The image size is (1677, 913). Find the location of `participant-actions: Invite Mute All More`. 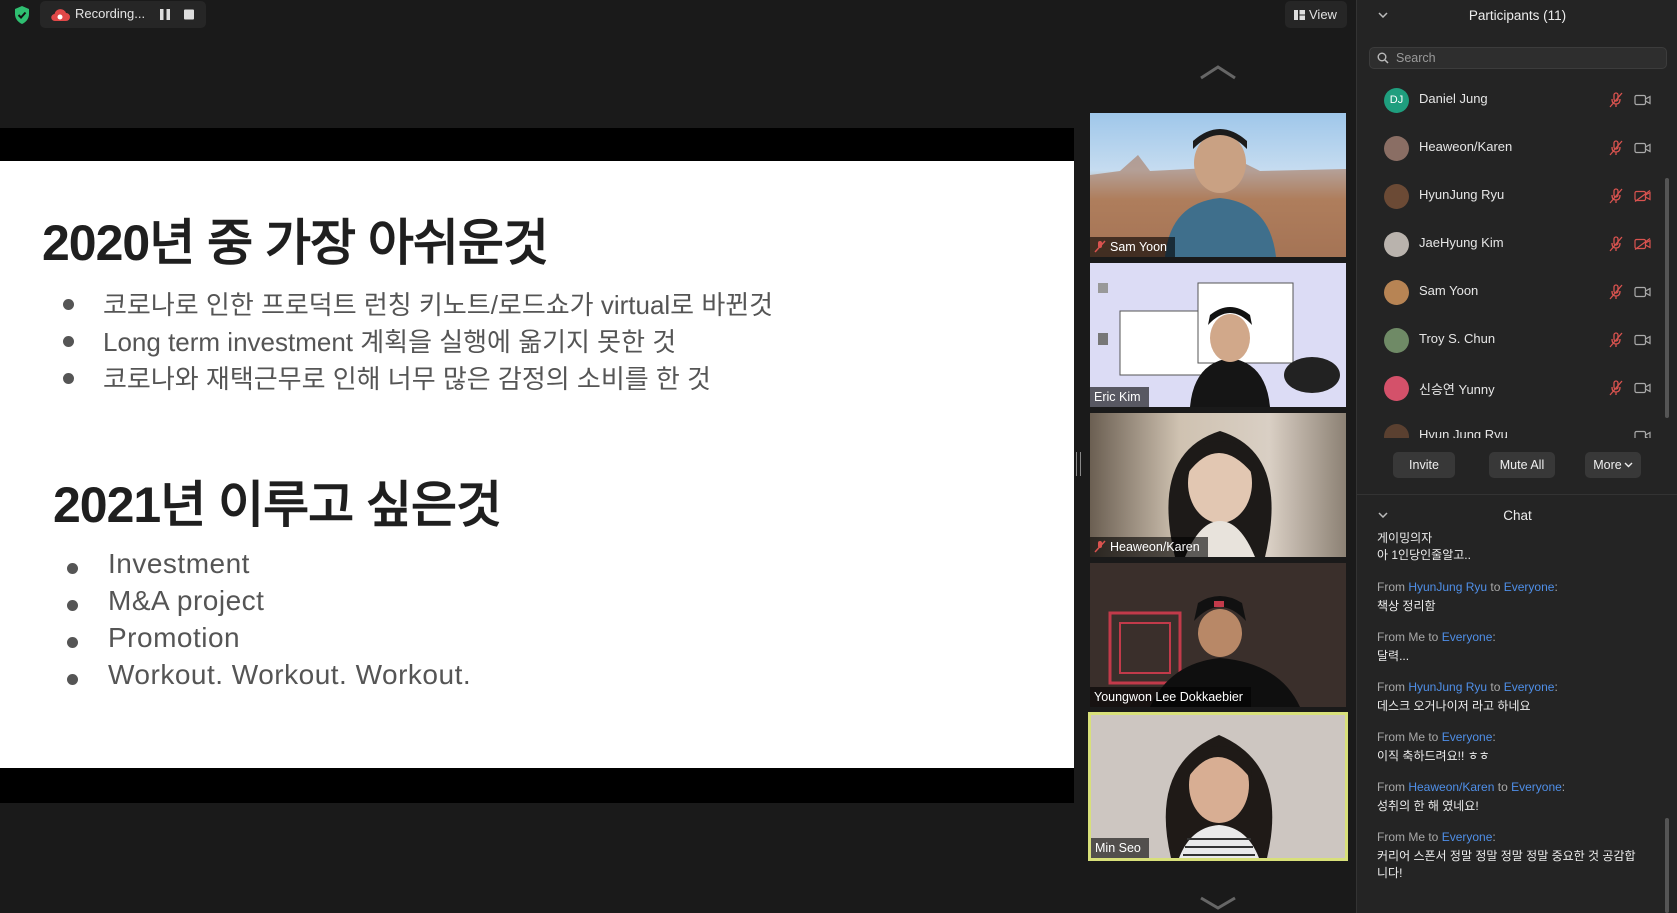

participant-actions: Invite Mute All More is located at coordinates (1517, 466).